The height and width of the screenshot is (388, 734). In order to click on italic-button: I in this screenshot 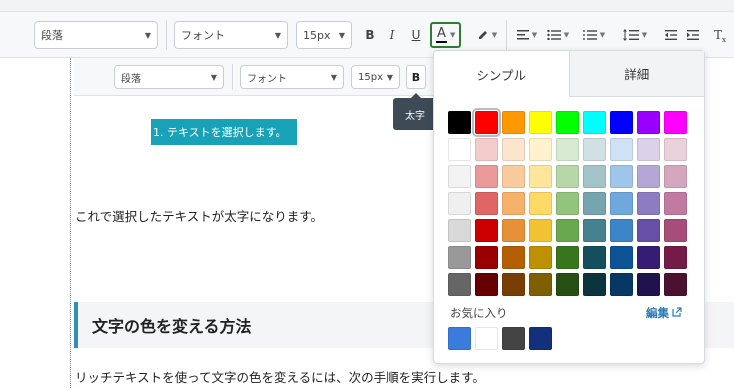, I will do `click(392, 35)`.